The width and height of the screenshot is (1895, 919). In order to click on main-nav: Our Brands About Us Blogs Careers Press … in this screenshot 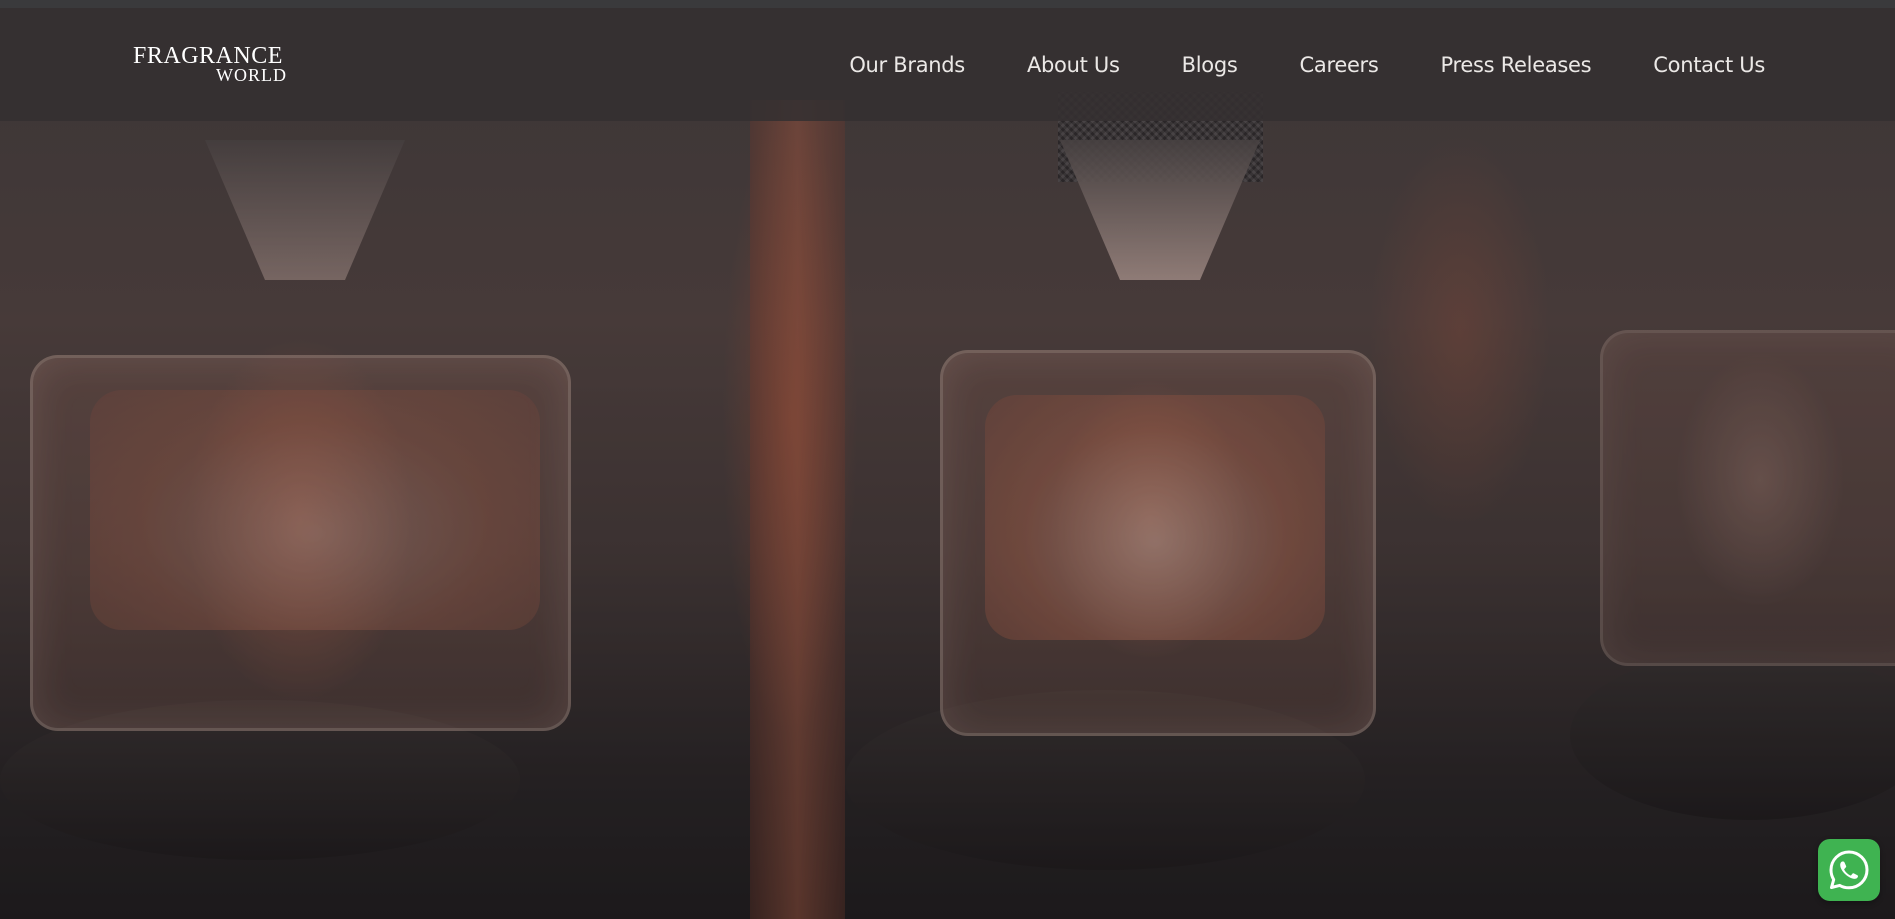, I will do `click(1307, 64)`.